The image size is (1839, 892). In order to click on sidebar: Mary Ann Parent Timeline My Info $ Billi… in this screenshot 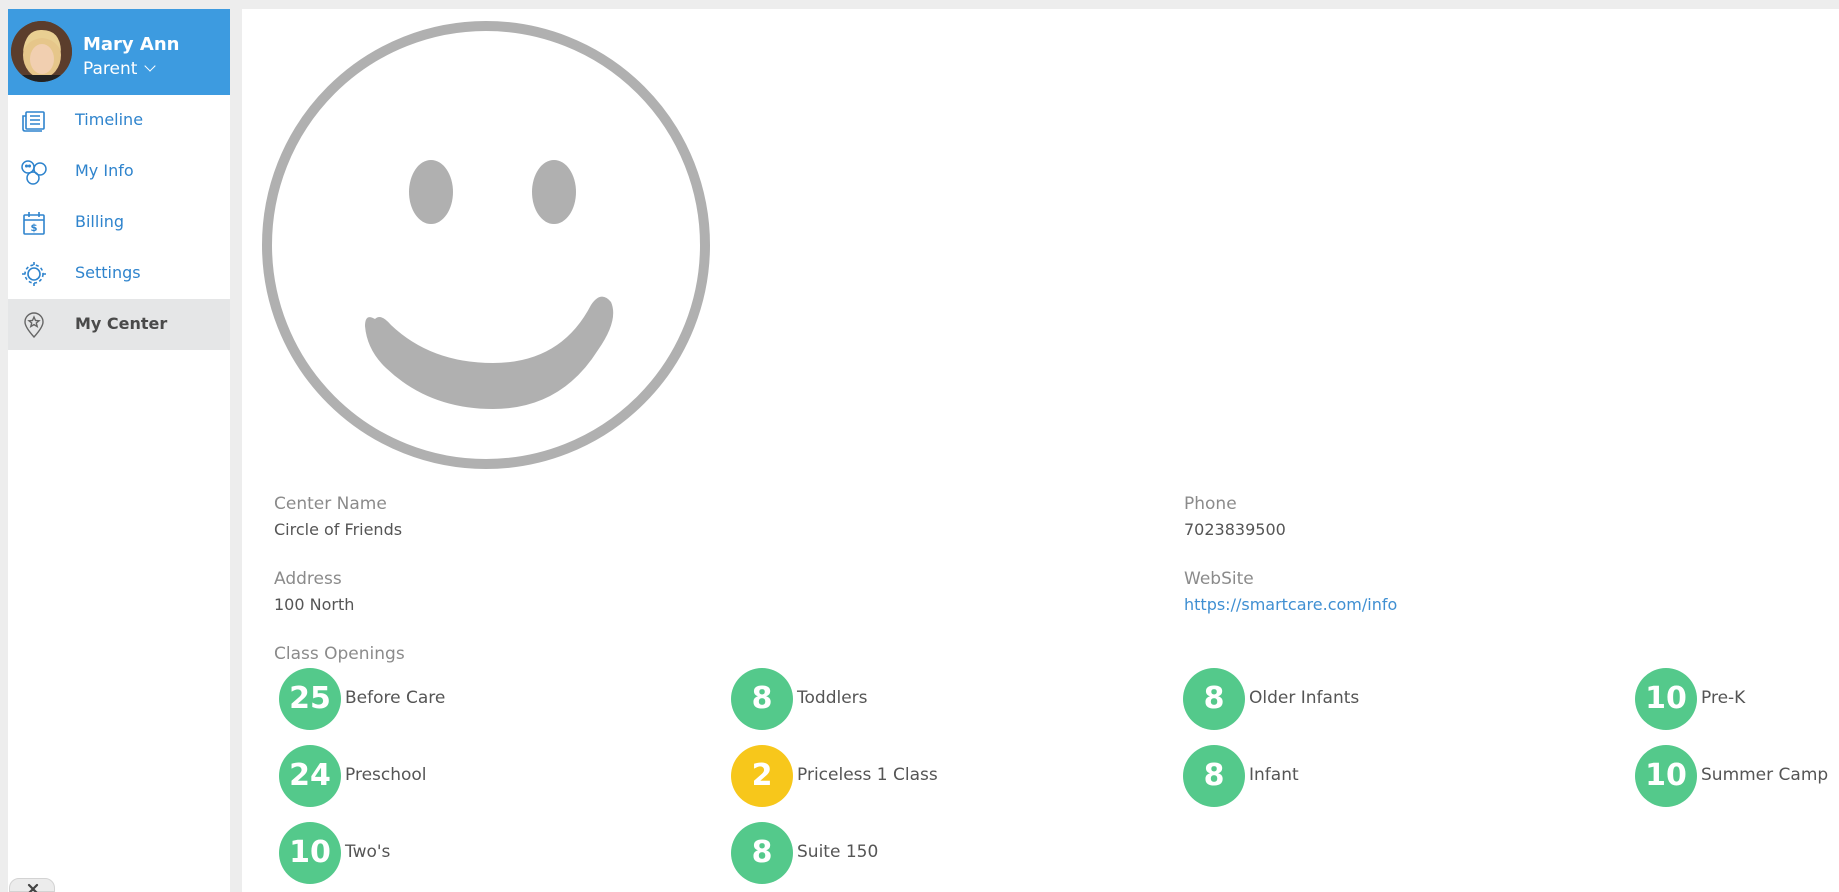, I will do `click(119, 450)`.